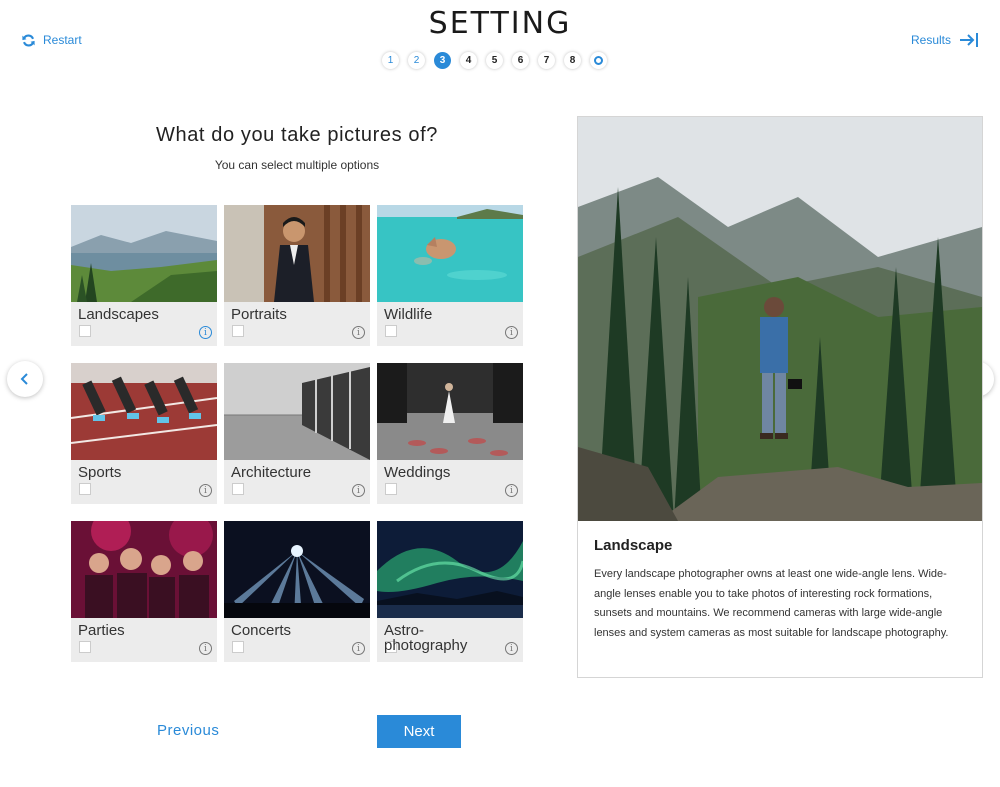  I want to click on step-indicator: 1 2 3 4 5 6 7 8, so click(494, 60).